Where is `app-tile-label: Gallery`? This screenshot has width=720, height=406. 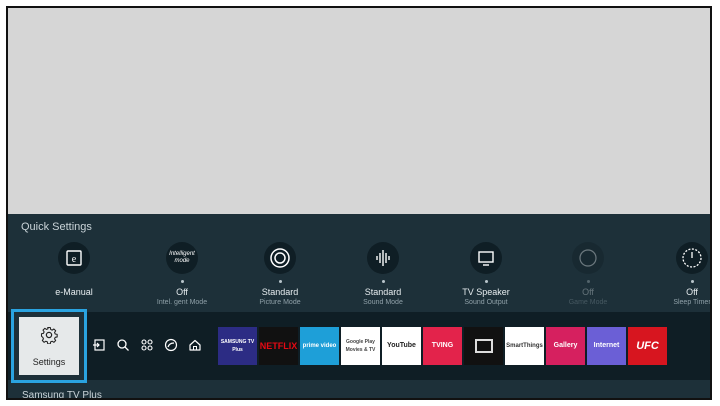
app-tile-label: Gallery is located at coordinates (565, 345).